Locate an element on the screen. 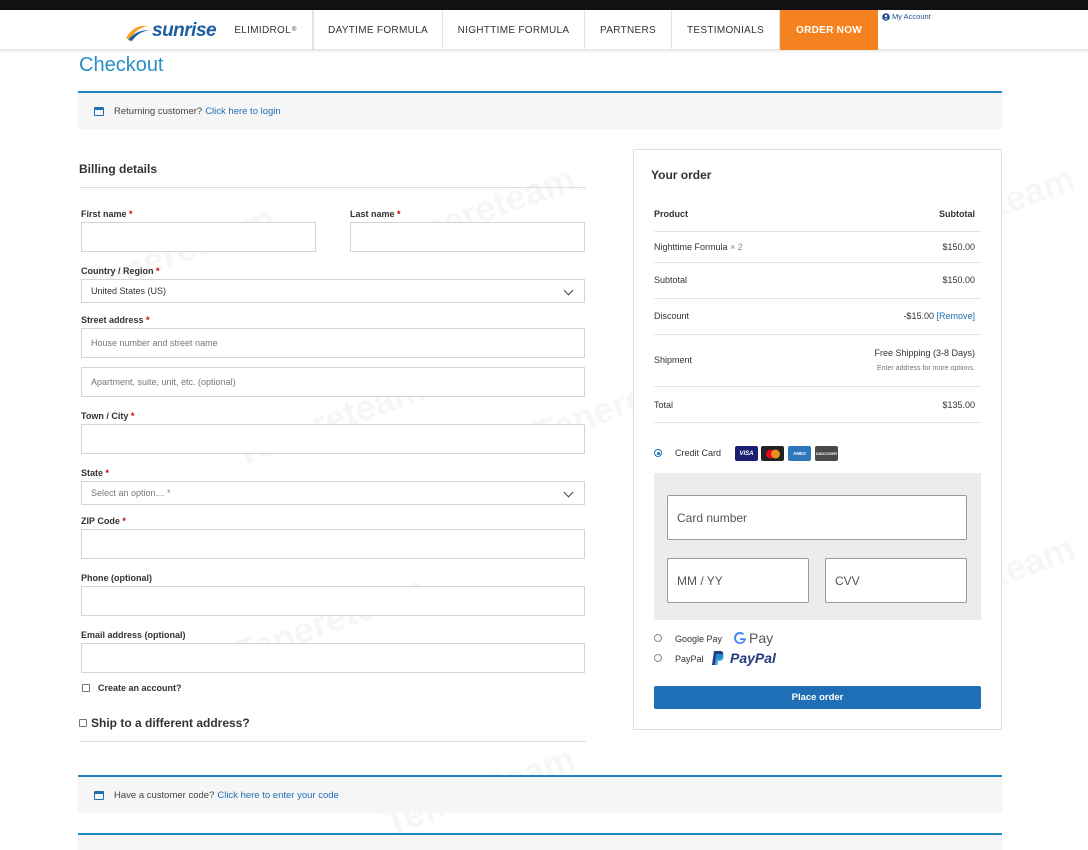 The image size is (1088, 850). country-select: United States (US) is located at coordinates (333, 291).